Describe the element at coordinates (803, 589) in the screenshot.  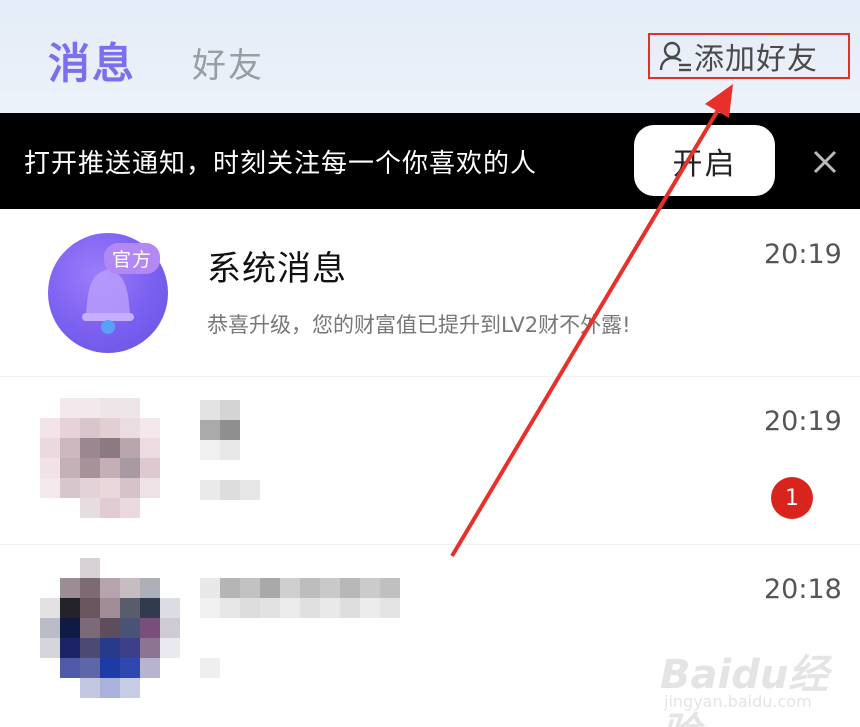
I see `conversation-time: 20:18` at that location.